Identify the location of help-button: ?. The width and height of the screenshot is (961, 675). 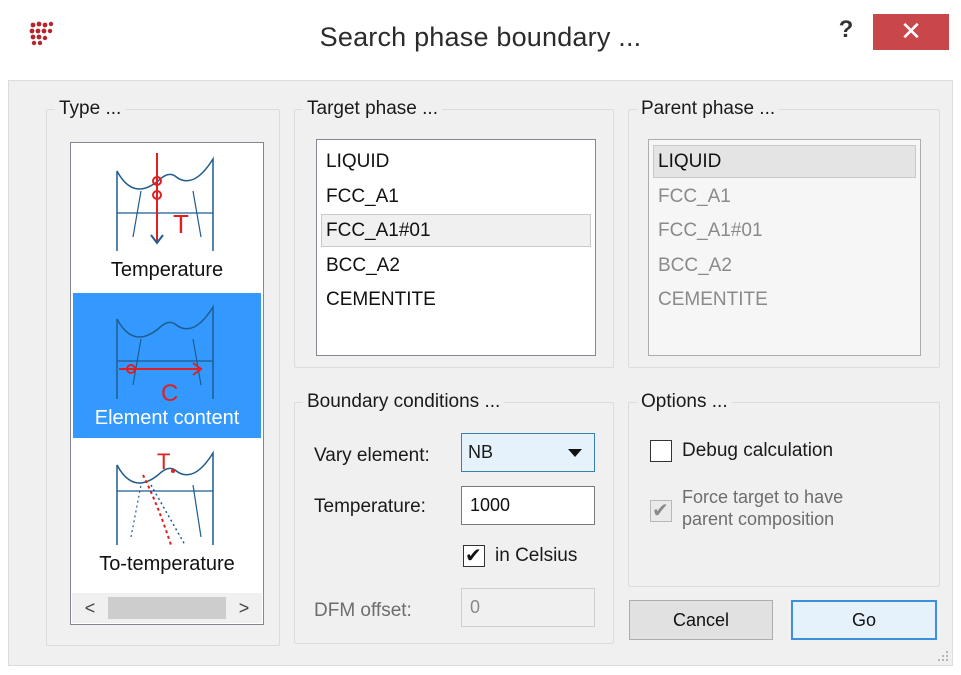
(846, 31).